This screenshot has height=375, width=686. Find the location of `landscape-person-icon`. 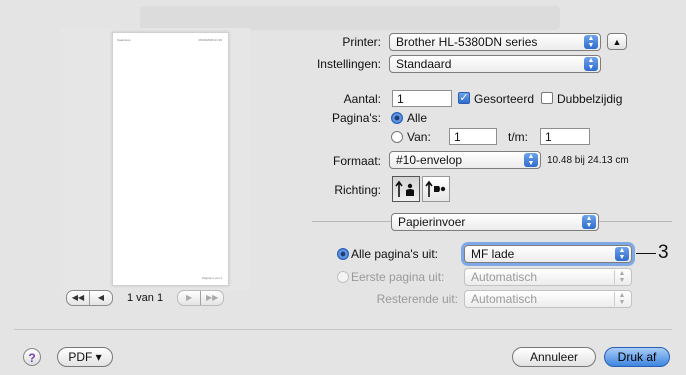

landscape-person-icon is located at coordinates (435, 188).